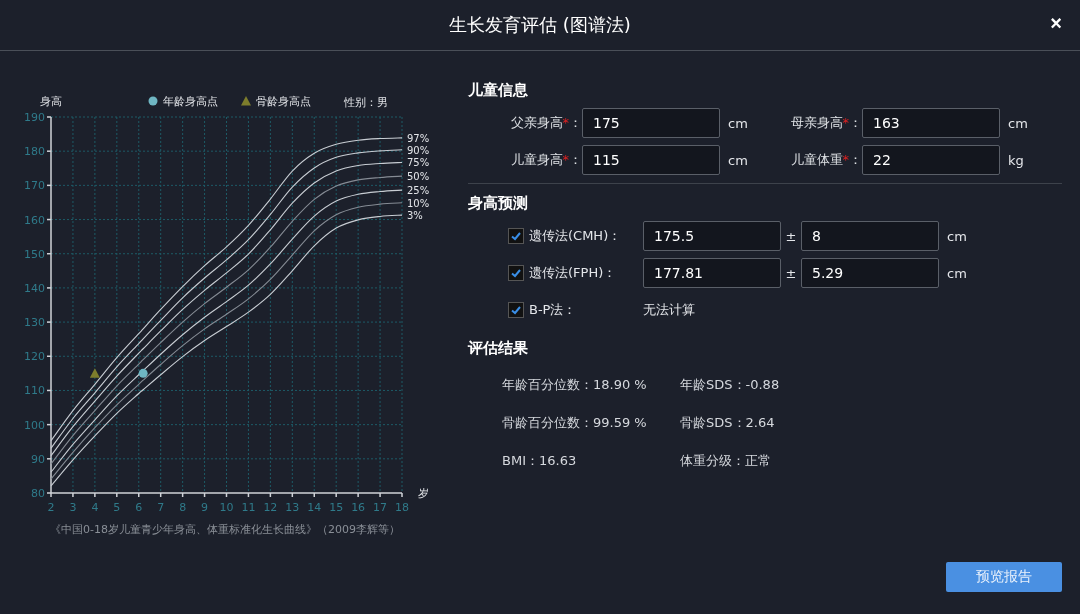  Describe the element at coordinates (870, 236) in the screenshot. I see `input-field: 8` at that location.